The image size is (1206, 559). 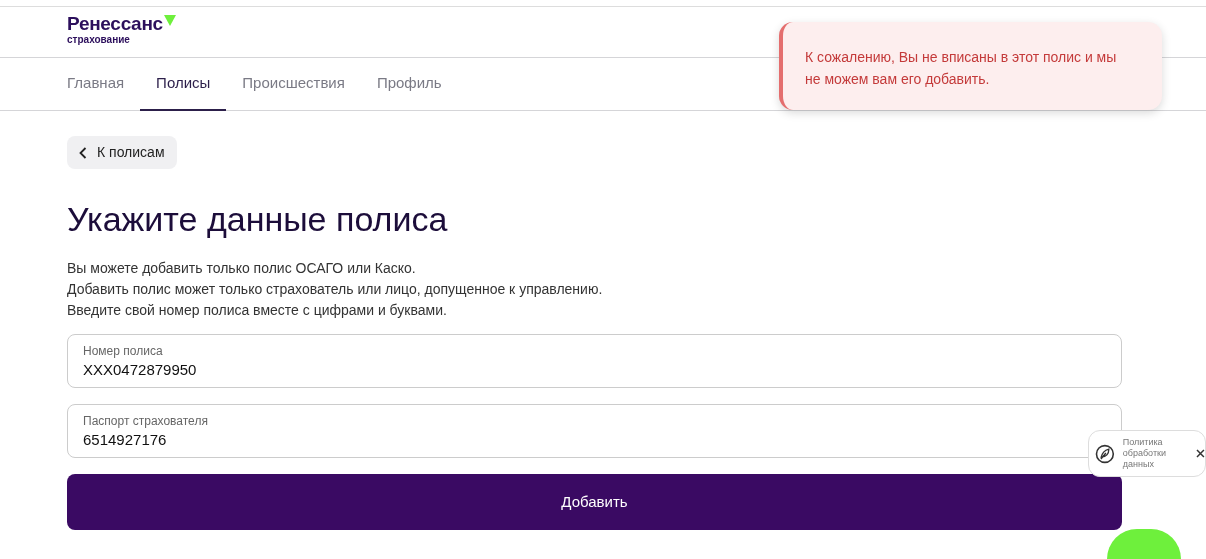 What do you see at coordinates (257, 310) in the screenshot?
I see `description-line: Введите свой номер полиса вместе с цифрами и буквами.` at bounding box center [257, 310].